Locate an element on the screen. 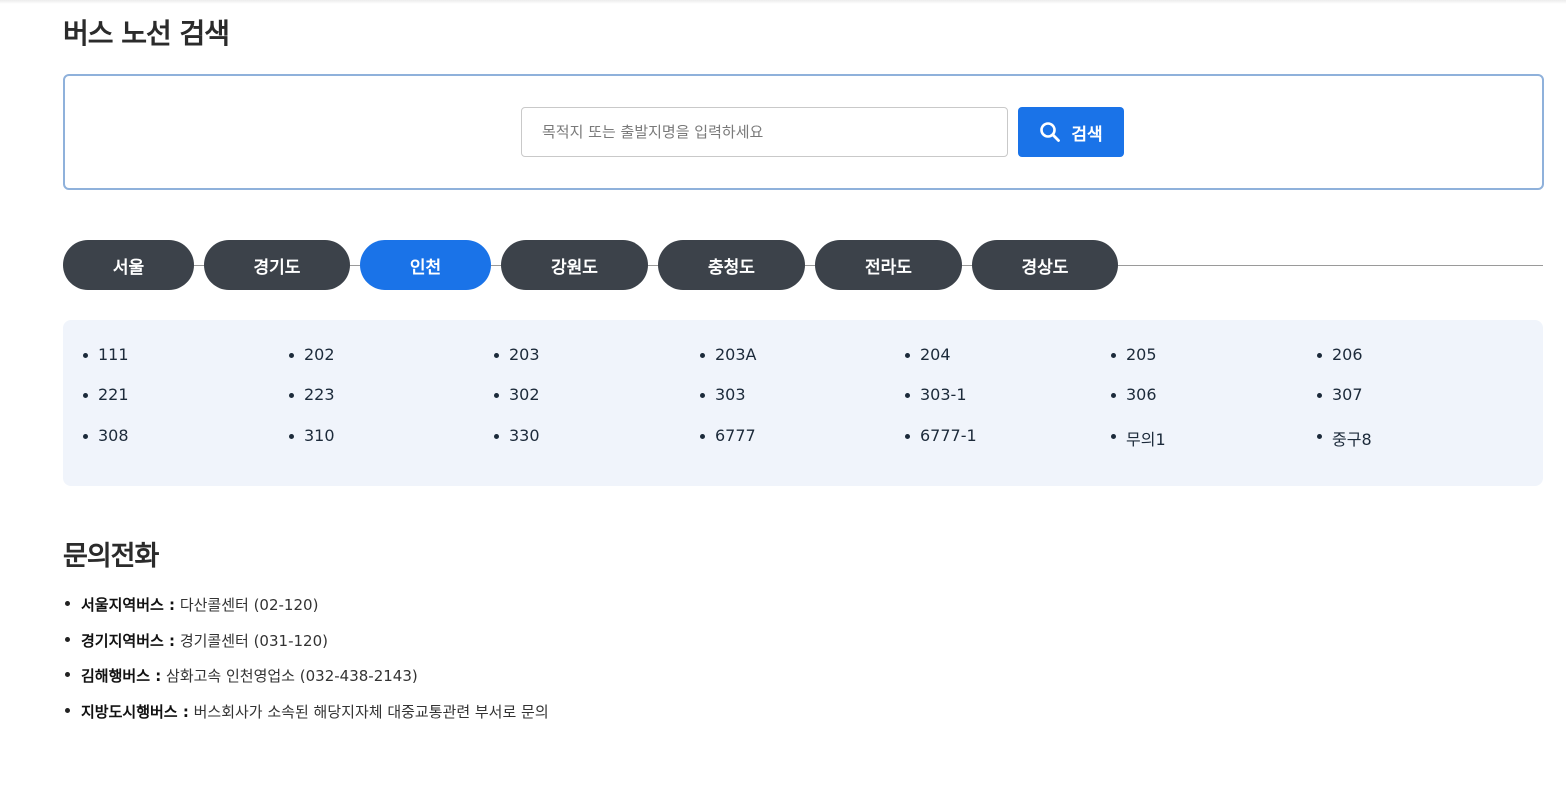 Image resolution: width=1566 pixels, height=788 pixels. route-item: 310 is located at coordinates (312, 435).